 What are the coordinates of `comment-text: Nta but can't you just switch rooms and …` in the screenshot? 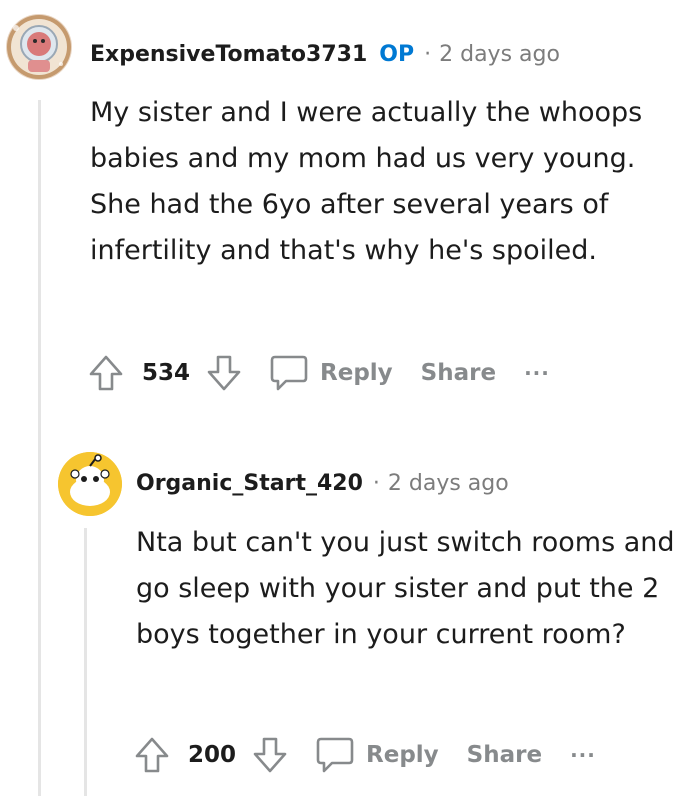 It's located at (405, 588).